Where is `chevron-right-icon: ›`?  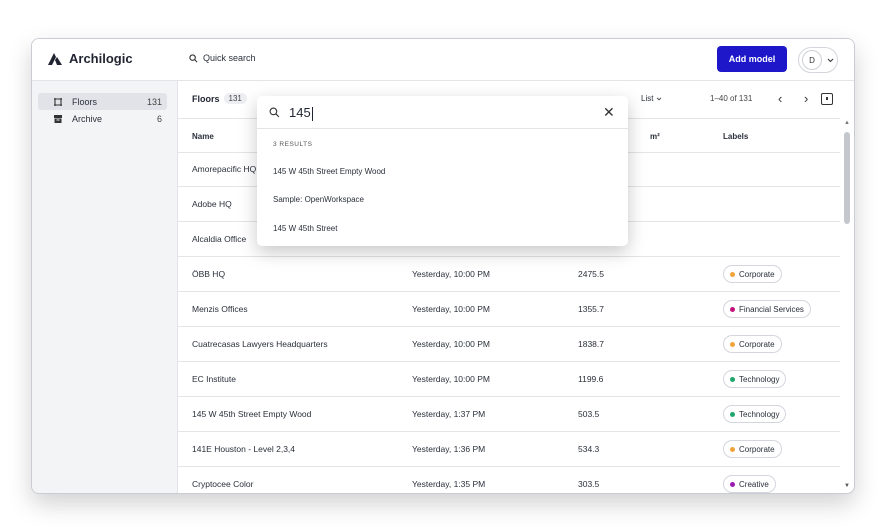
chevron-right-icon: › is located at coordinates (806, 98).